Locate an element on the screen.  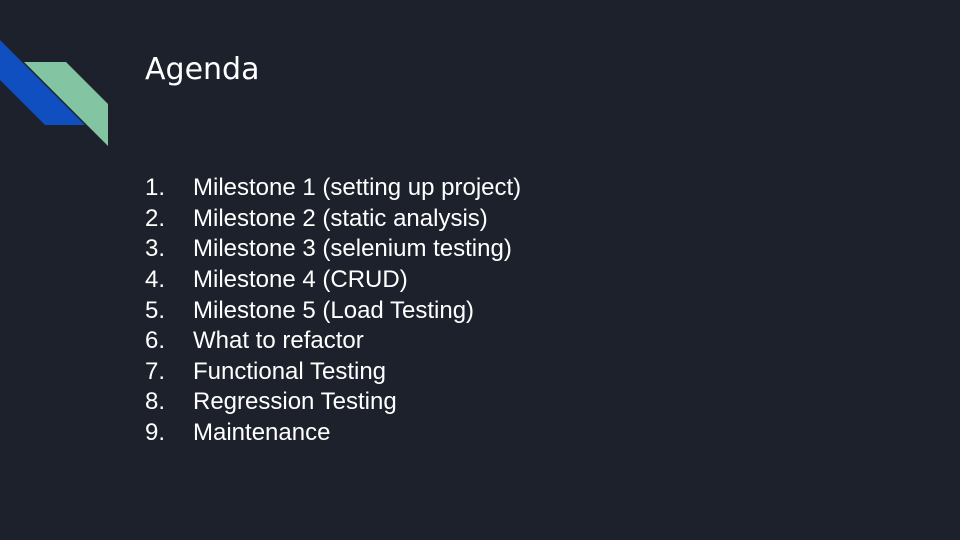
agenda-item: 5. Milestone 5 (Load Testing) is located at coordinates (333, 310).